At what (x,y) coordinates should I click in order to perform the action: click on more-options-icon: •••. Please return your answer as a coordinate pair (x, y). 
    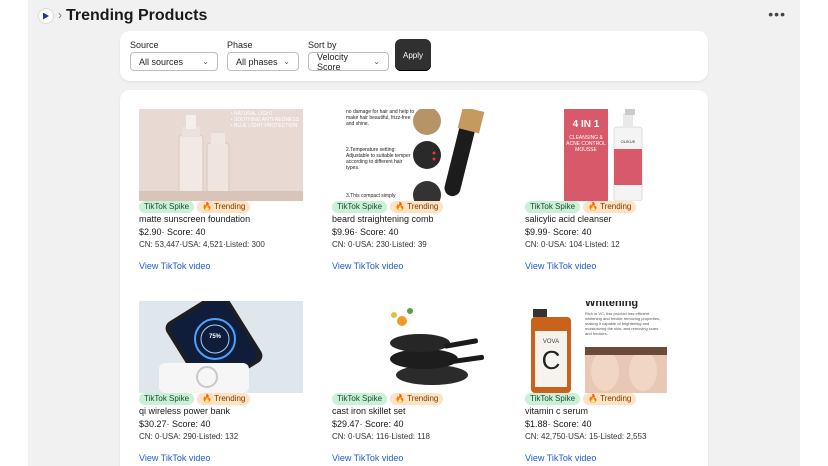
    Looking at the image, I should click on (777, 14).